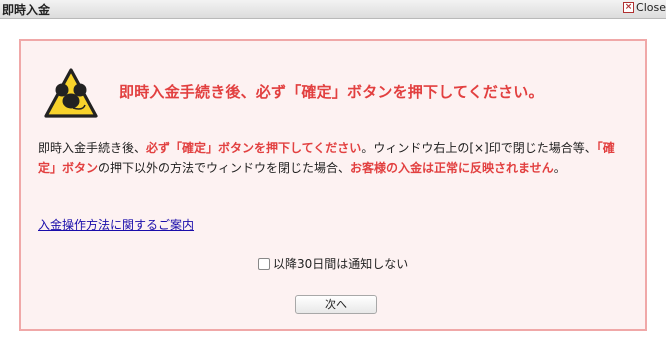  What do you see at coordinates (264, 263) in the screenshot?
I see `dont-notify-checkbox` at bounding box center [264, 263].